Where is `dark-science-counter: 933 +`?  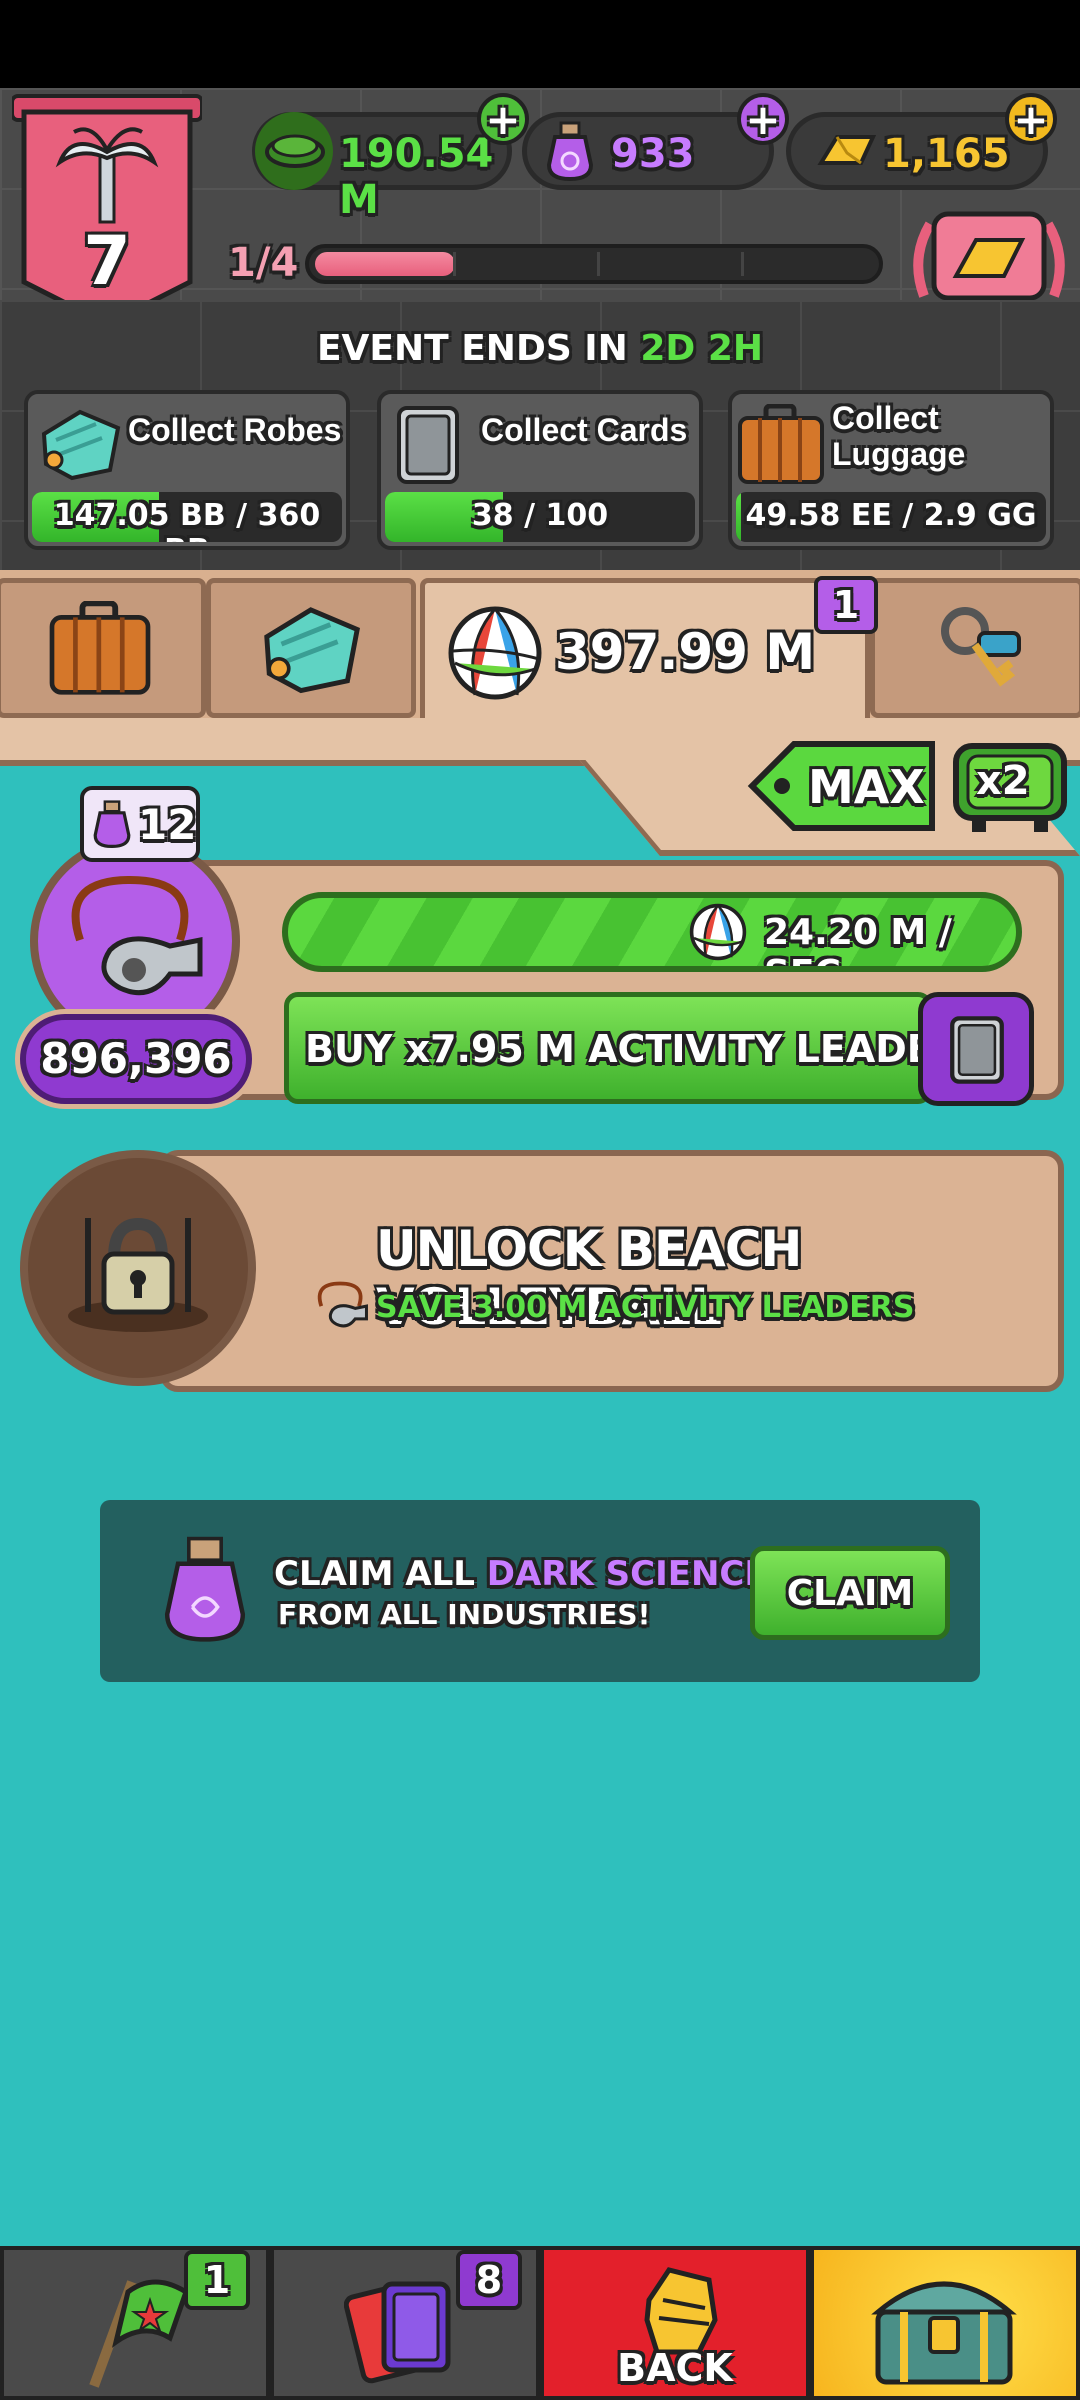
dark-science-counter: 933 + is located at coordinates (655, 141).